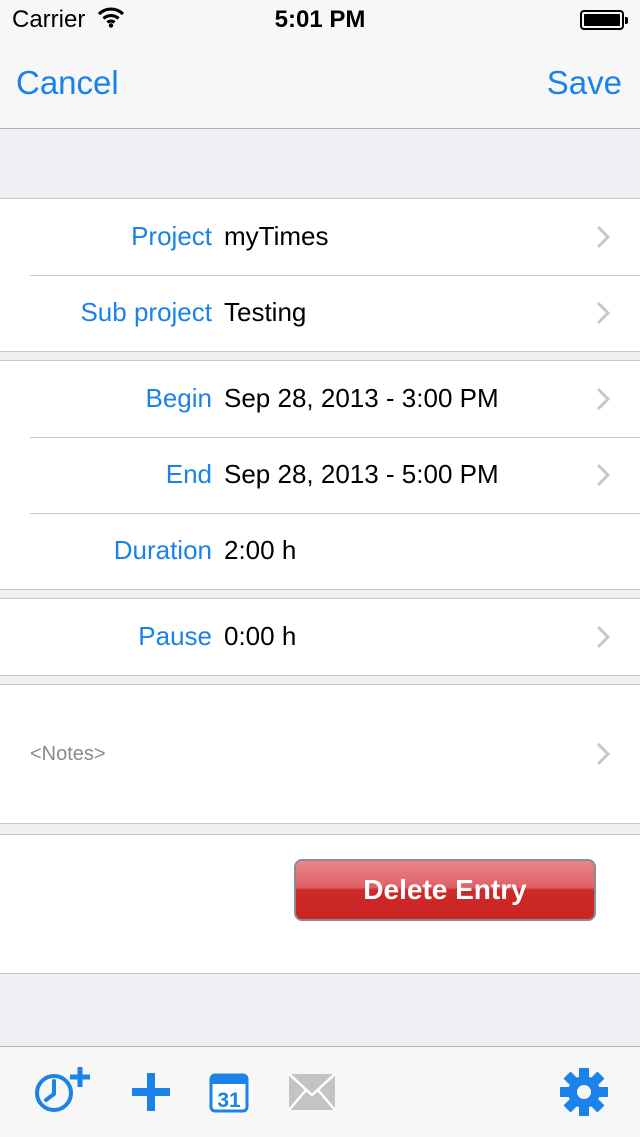  I want to click on project-group: Project myTimes Sub project Testing, so click(320, 275).